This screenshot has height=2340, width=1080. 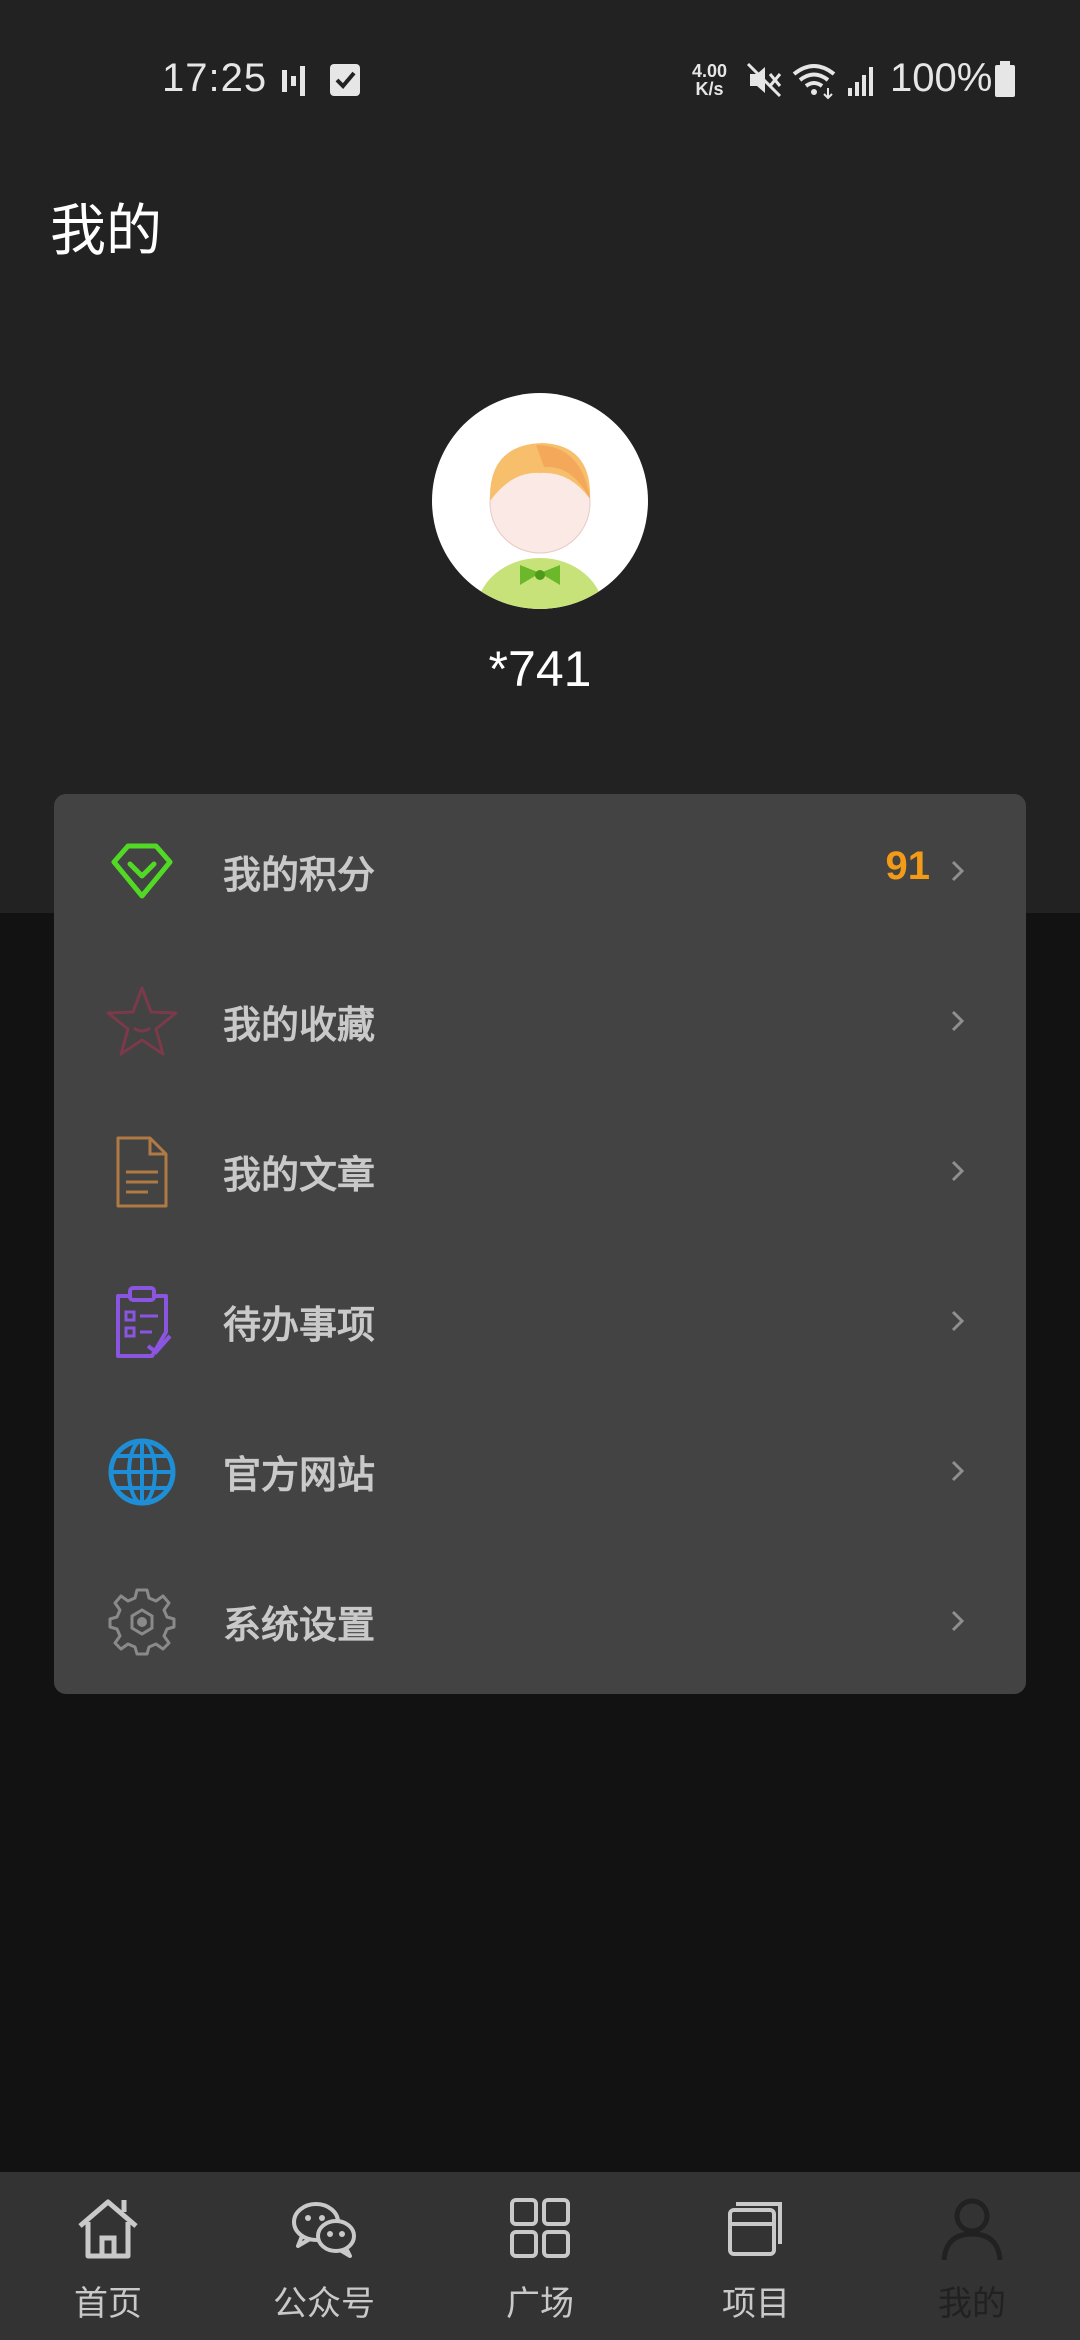 I want to click on star-icon, so click(x=142, y=1021).